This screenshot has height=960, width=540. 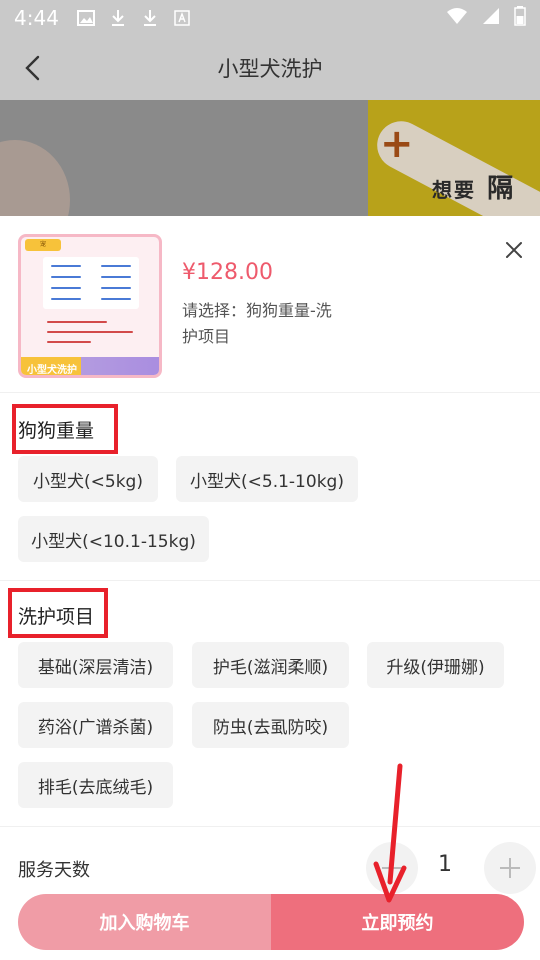 What do you see at coordinates (92, 334) in the screenshot?
I see `thumbnail-note` at bounding box center [92, 334].